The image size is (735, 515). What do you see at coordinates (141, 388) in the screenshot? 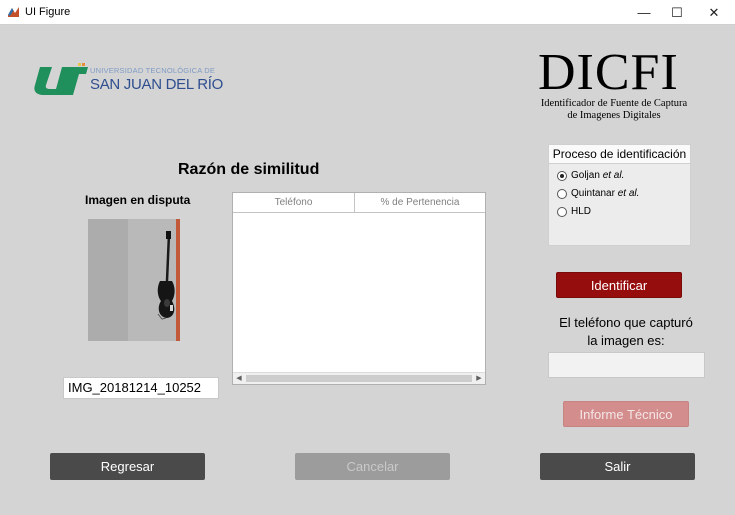
I see `file-name-field: IMG_20181214_10252` at bounding box center [141, 388].